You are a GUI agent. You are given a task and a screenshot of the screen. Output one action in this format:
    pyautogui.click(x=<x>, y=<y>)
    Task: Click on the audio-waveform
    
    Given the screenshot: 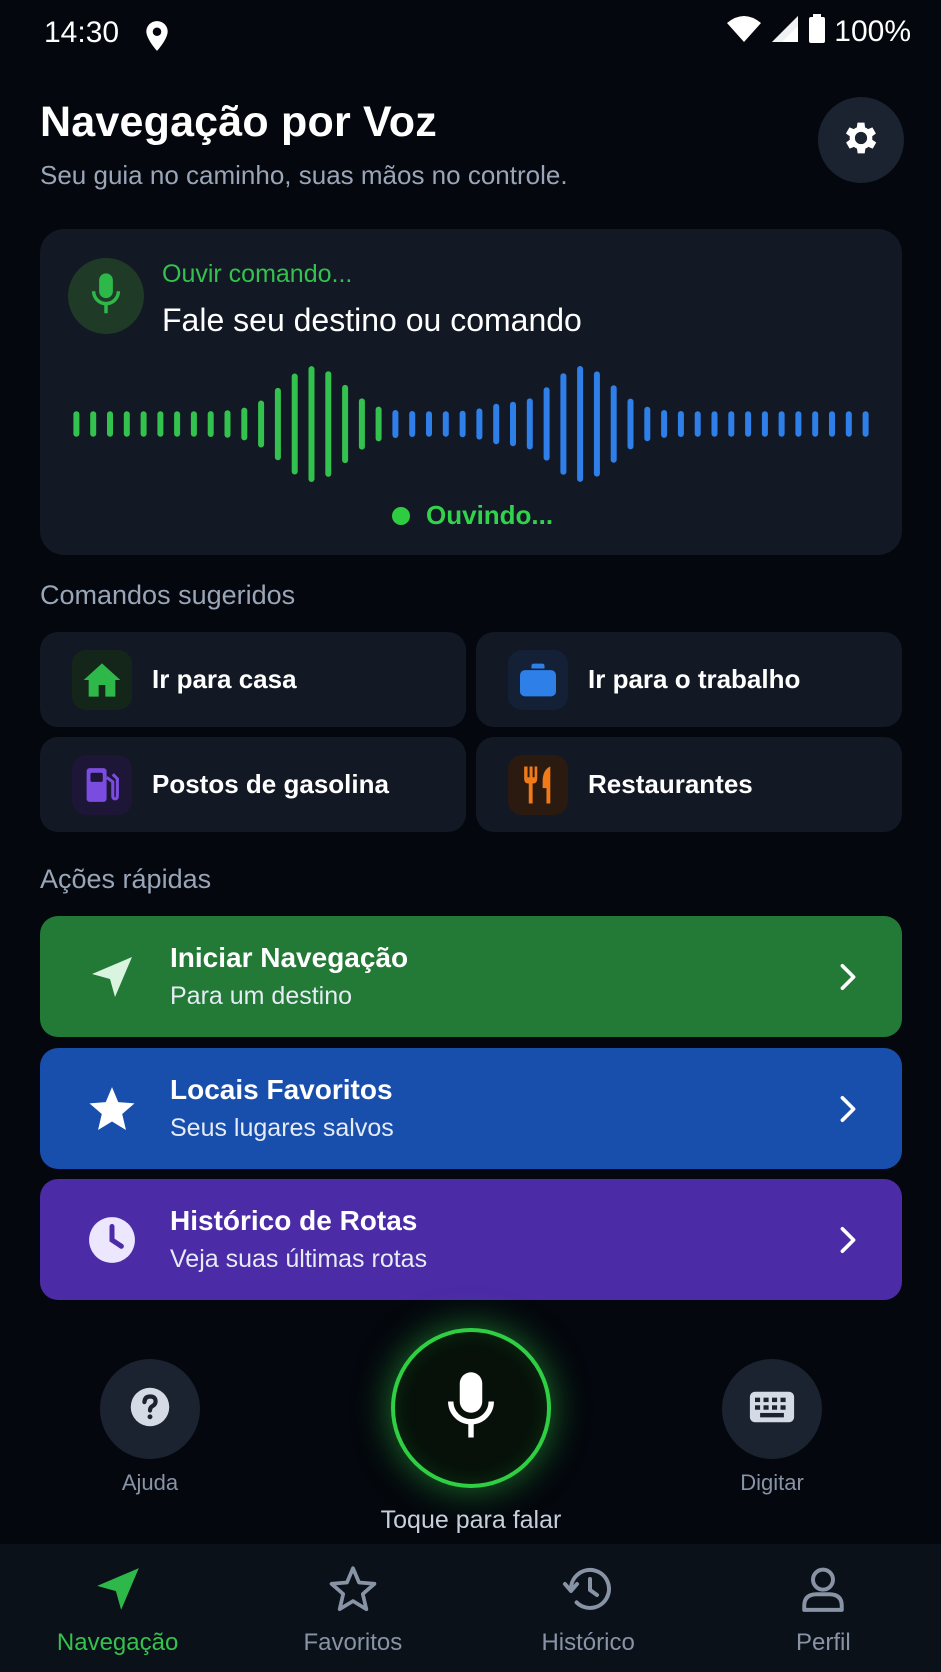 What is the action you would take?
    pyautogui.click(x=471, y=424)
    